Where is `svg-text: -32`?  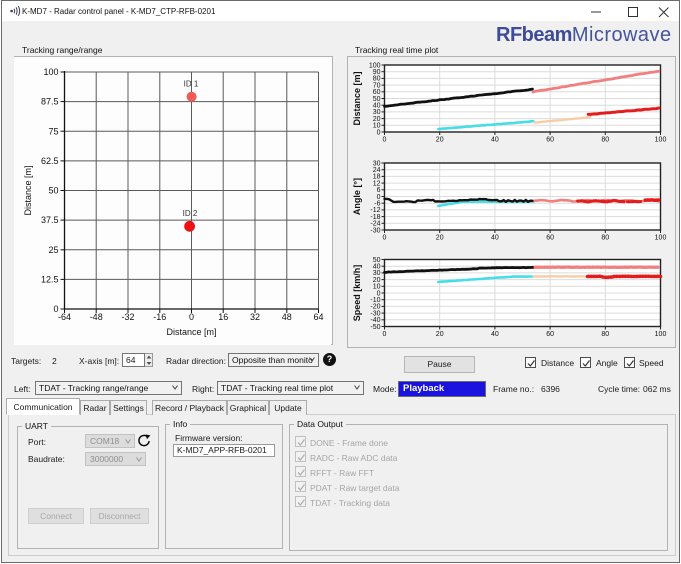 svg-text: -32 is located at coordinates (127, 317).